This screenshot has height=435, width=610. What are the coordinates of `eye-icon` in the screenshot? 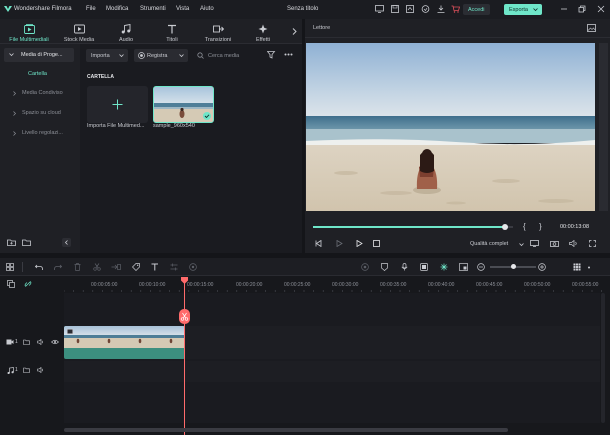 It's located at (55, 342).